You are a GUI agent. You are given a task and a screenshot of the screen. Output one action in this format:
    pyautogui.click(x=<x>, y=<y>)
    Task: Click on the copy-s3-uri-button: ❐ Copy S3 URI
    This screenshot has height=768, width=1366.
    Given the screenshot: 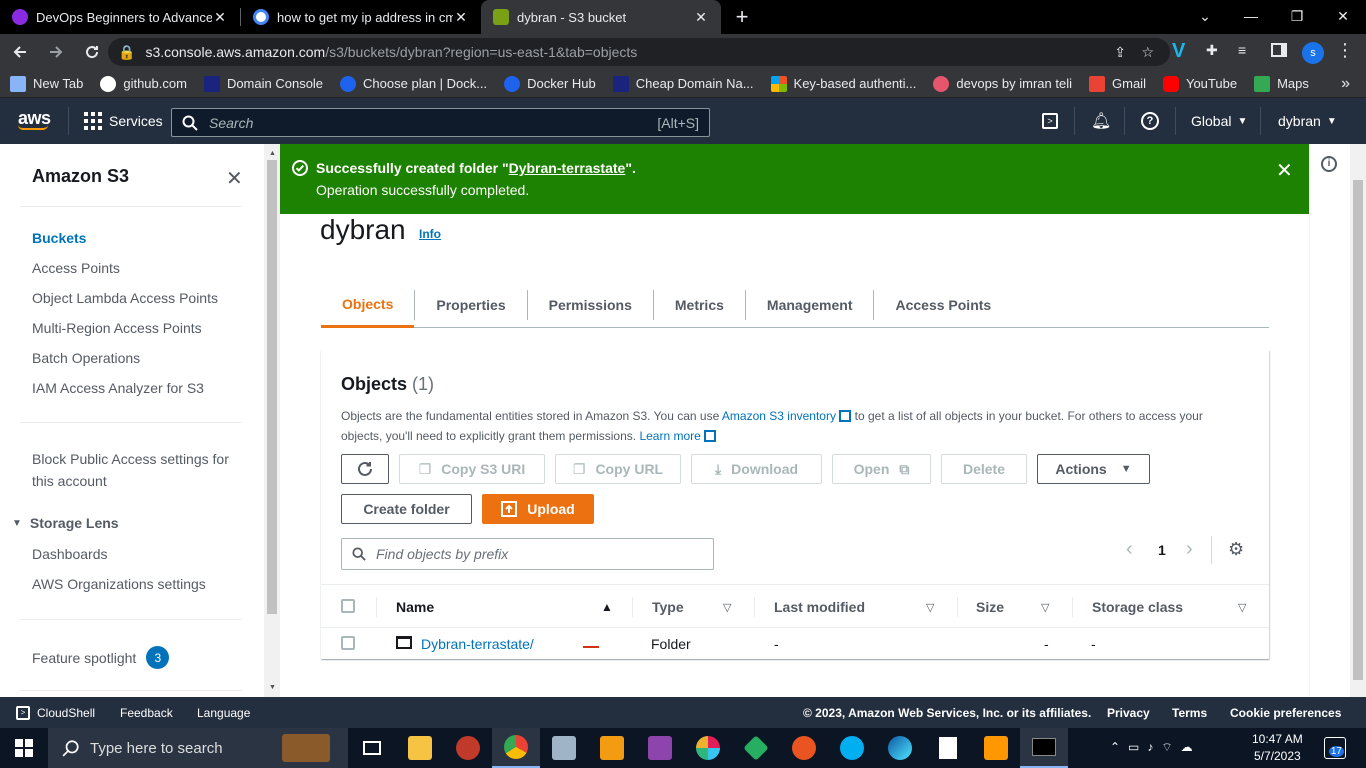 What is the action you would take?
    pyautogui.click(x=472, y=469)
    